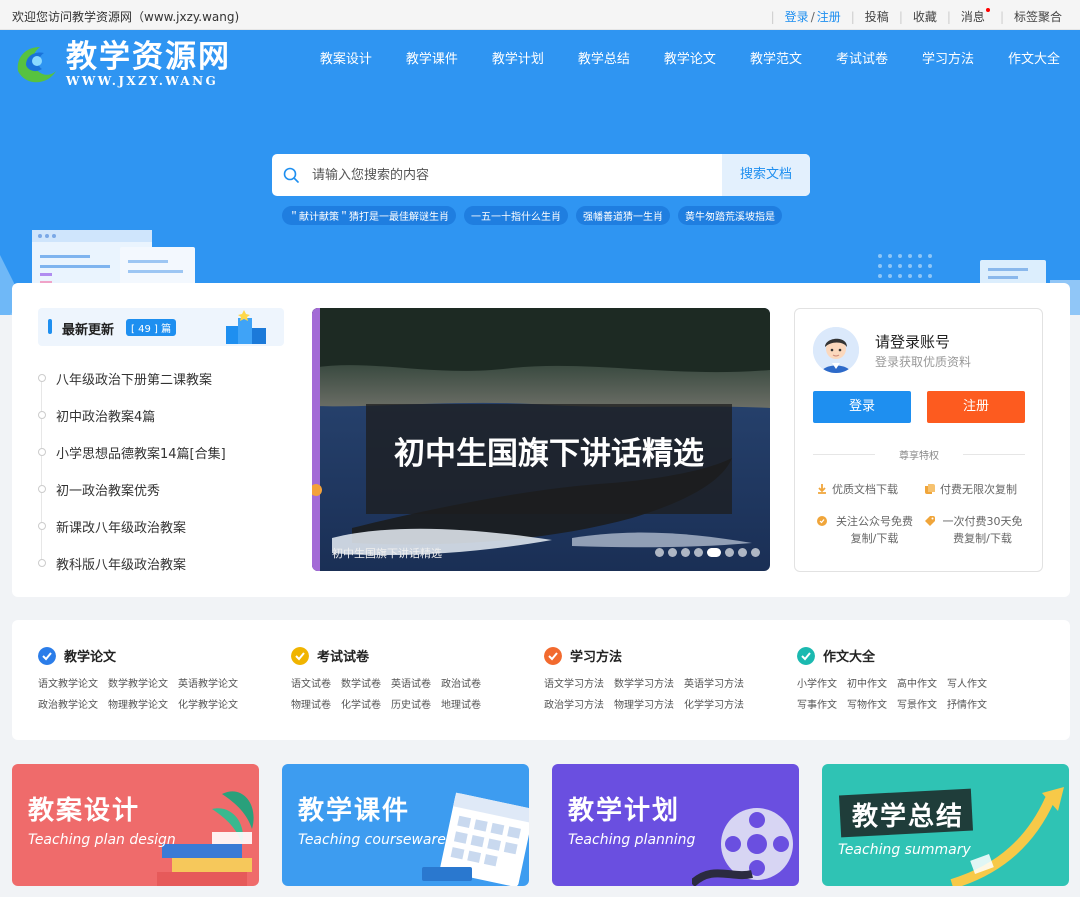 This screenshot has width=1080, height=897. What do you see at coordinates (917, 655) in the screenshot?
I see `category-title: 作文大全` at bounding box center [917, 655].